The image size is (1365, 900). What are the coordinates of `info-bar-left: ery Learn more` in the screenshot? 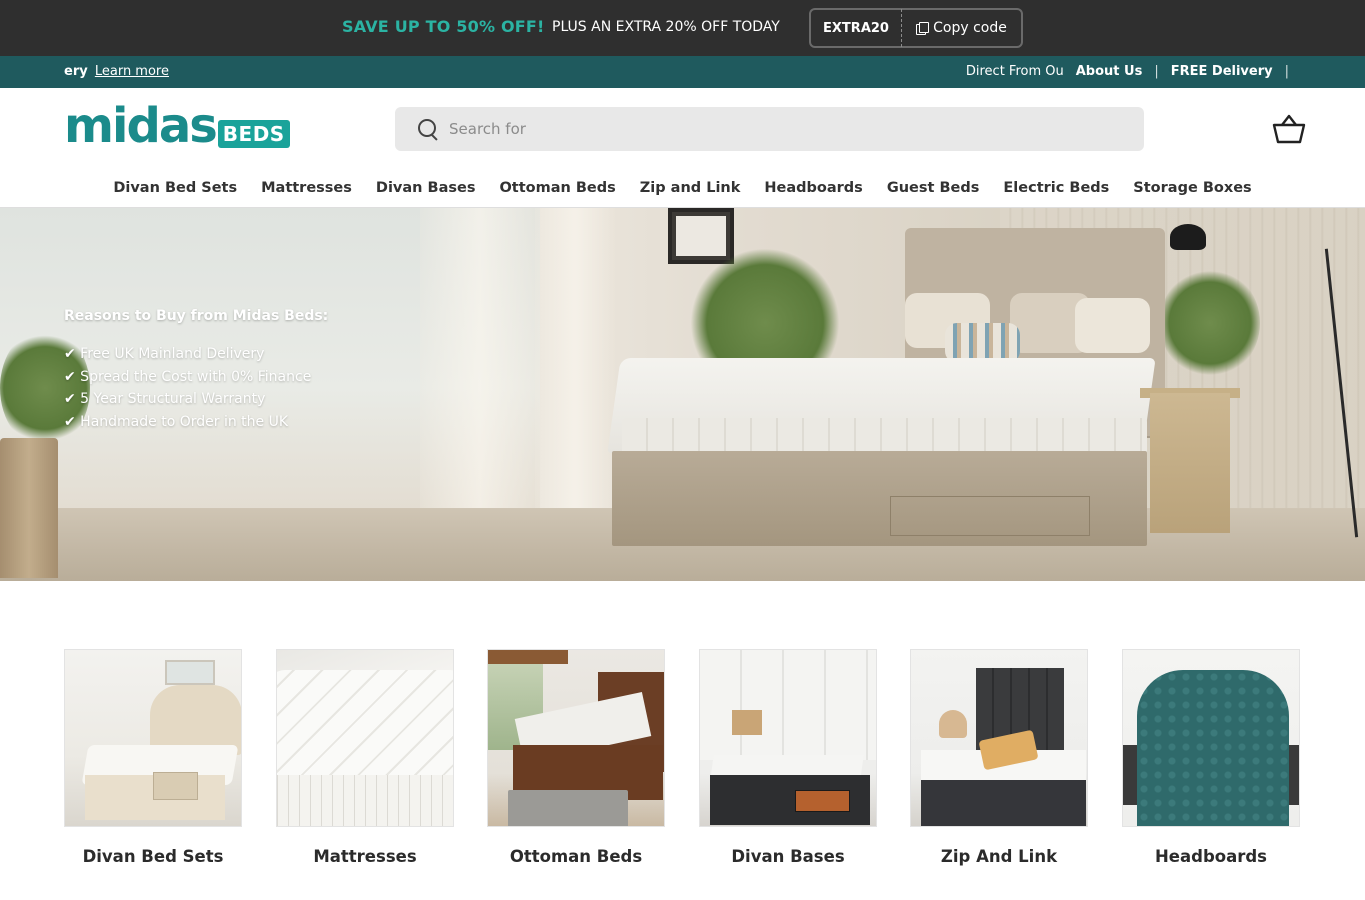 It's located at (116, 71).